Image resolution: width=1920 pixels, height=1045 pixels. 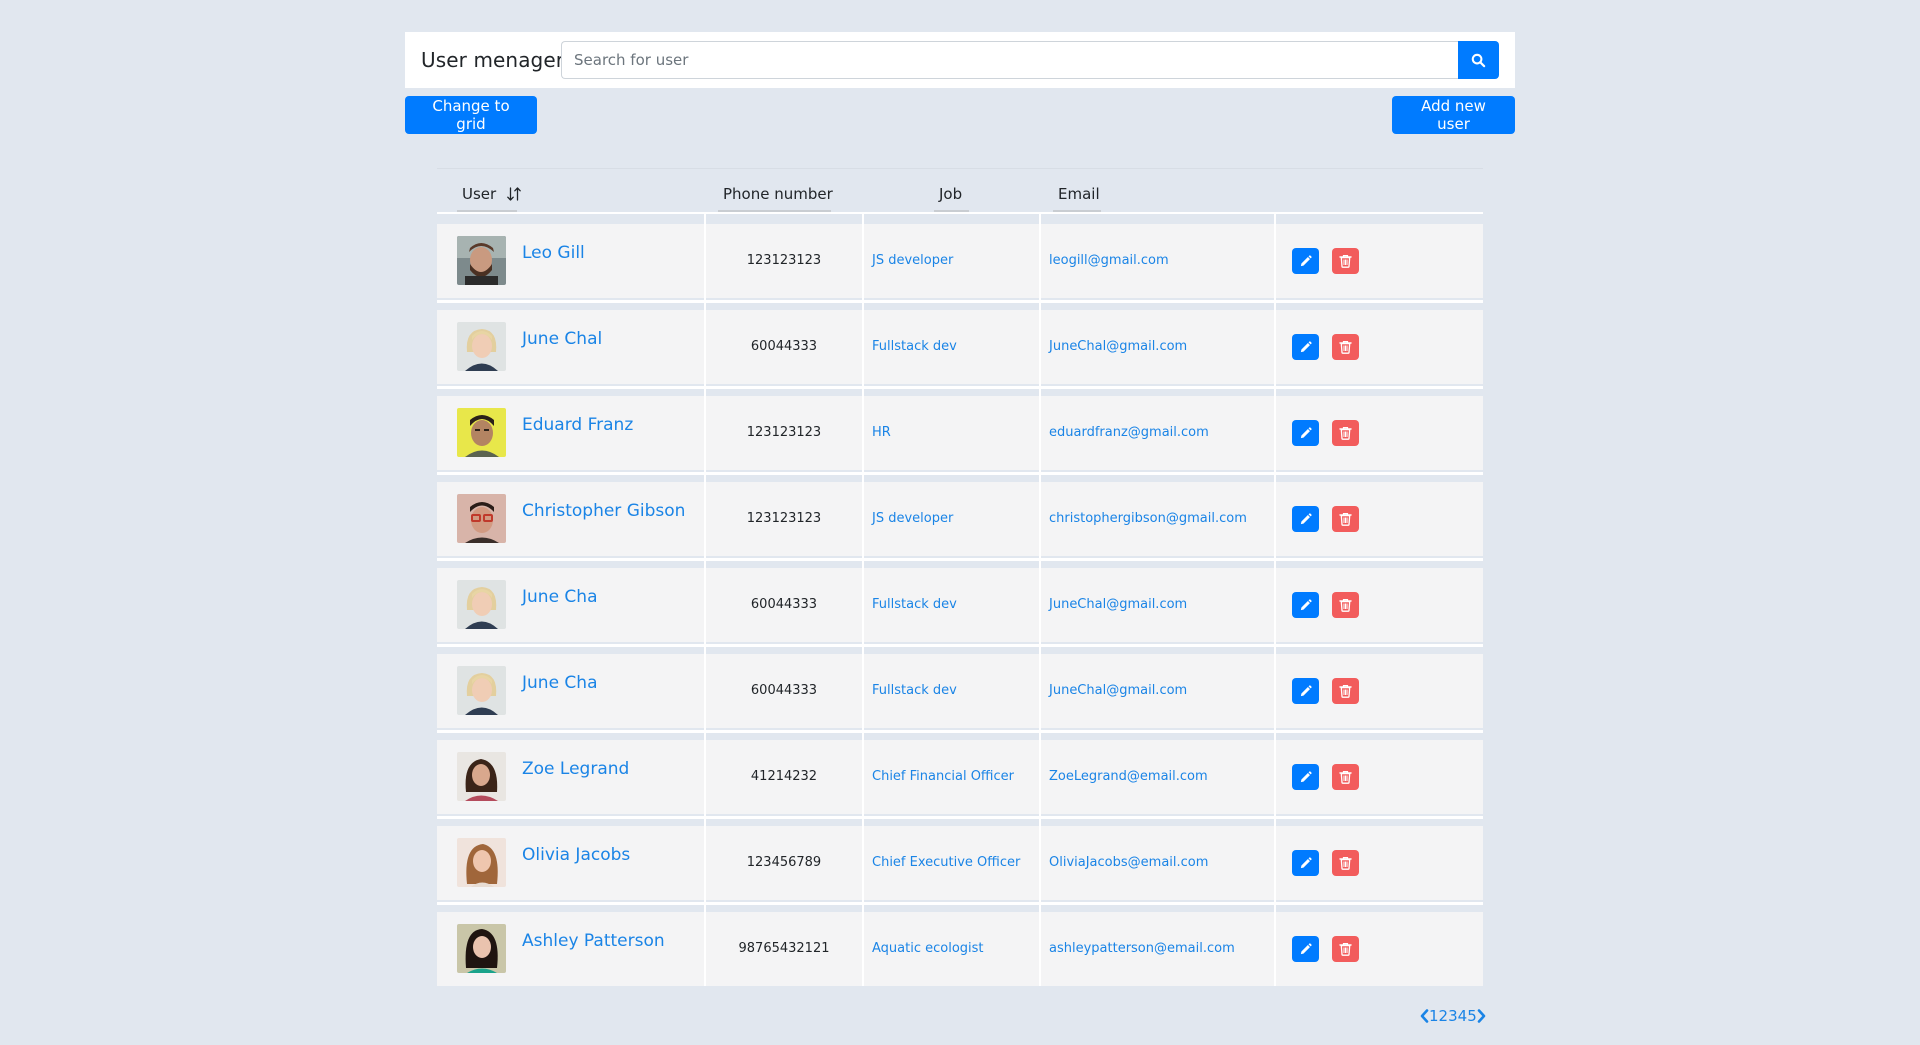 I want to click on page-1: 1, so click(x=1434, y=1016).